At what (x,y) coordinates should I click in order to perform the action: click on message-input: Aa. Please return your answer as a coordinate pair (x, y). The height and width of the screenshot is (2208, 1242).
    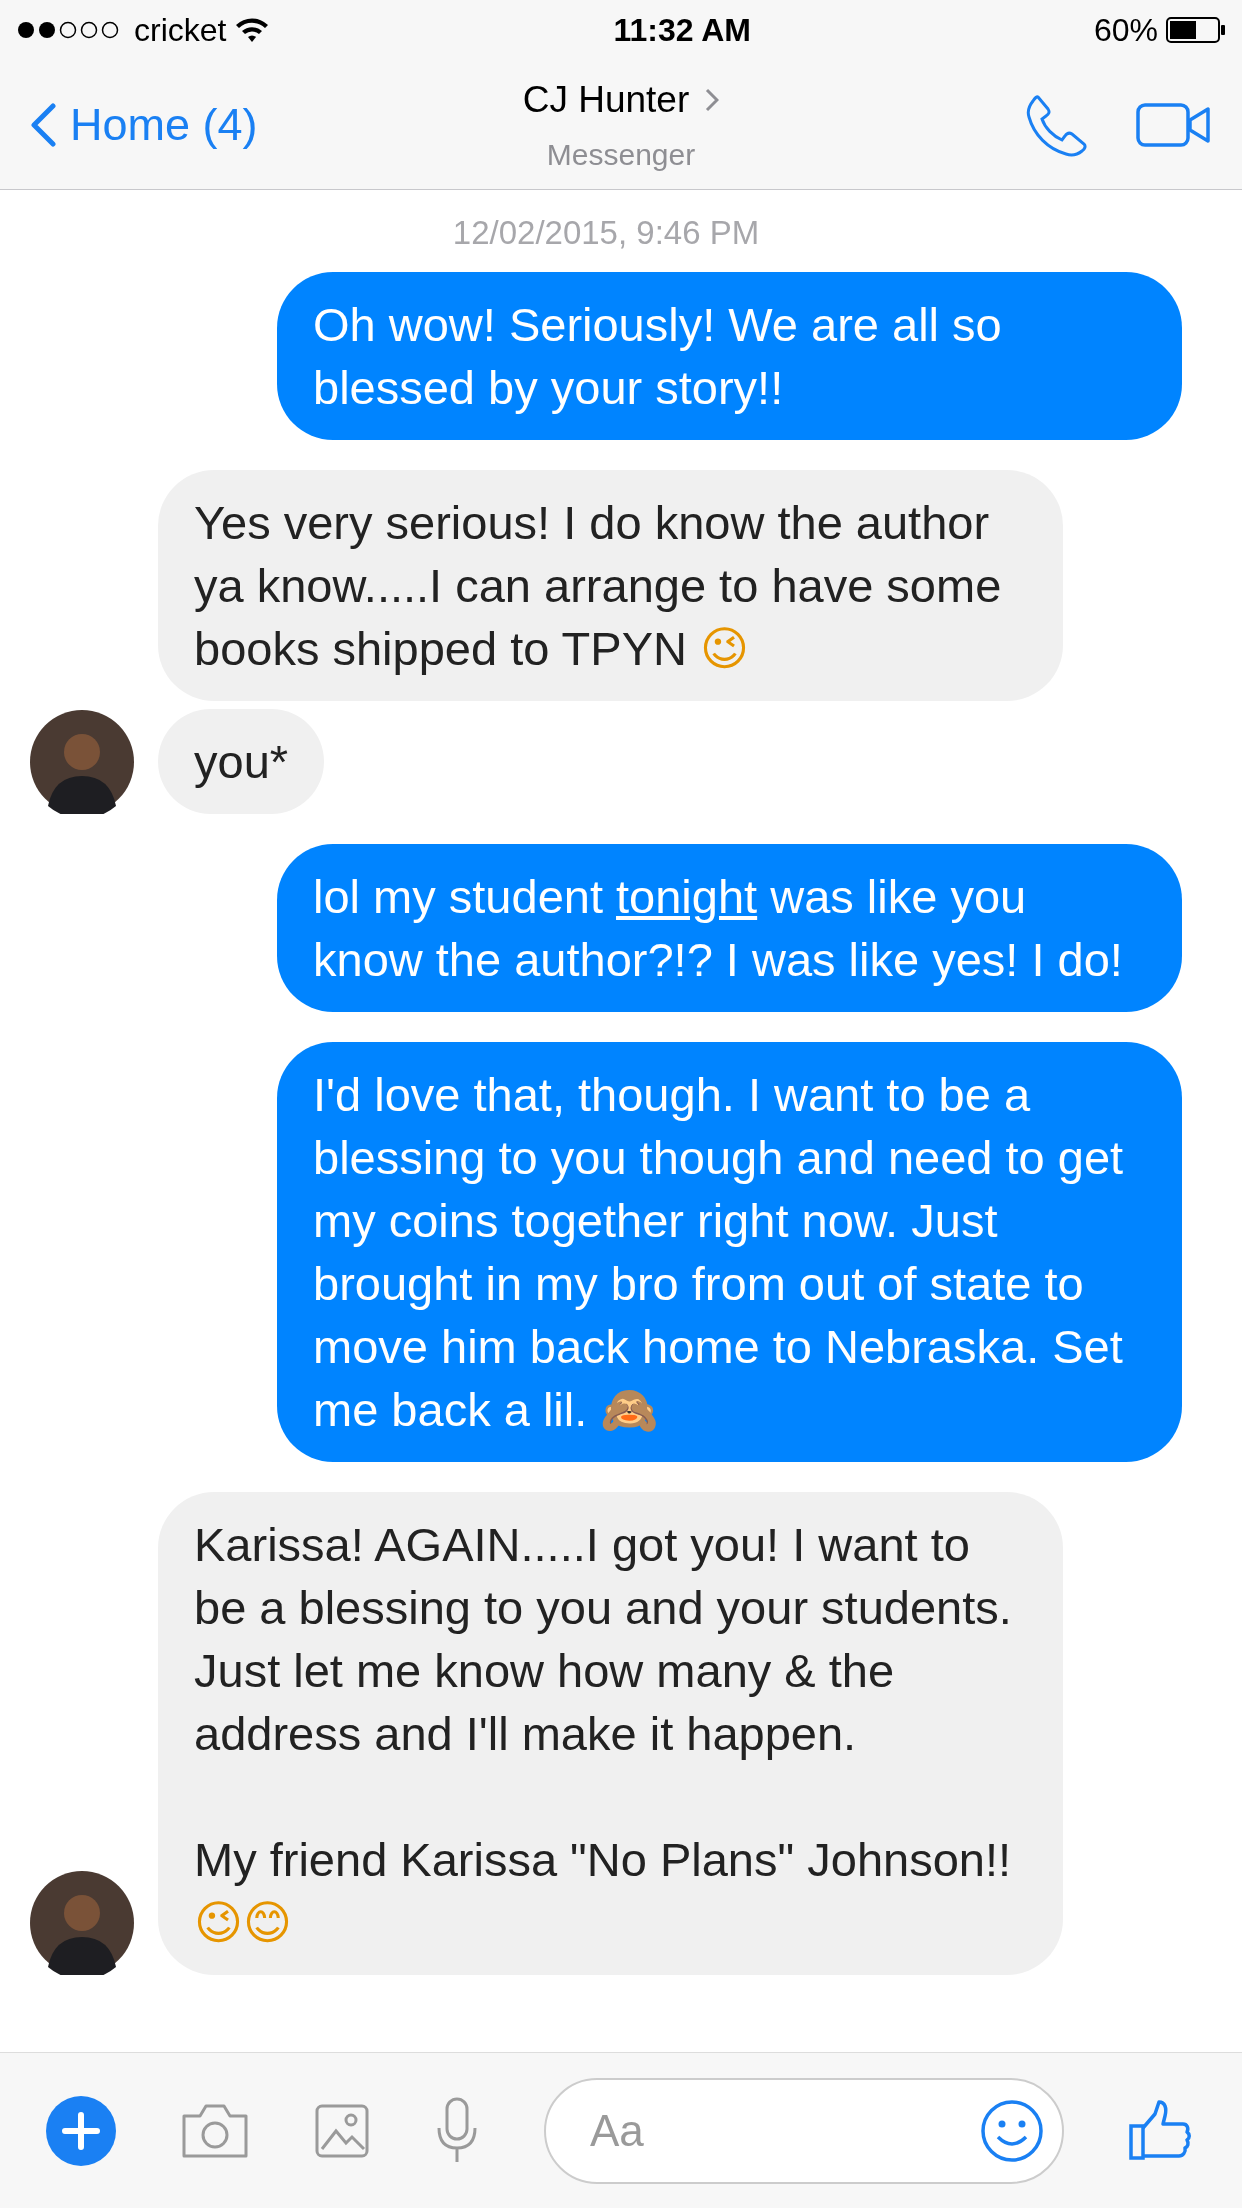
    Looking at the image, I should click on (804, 2130).